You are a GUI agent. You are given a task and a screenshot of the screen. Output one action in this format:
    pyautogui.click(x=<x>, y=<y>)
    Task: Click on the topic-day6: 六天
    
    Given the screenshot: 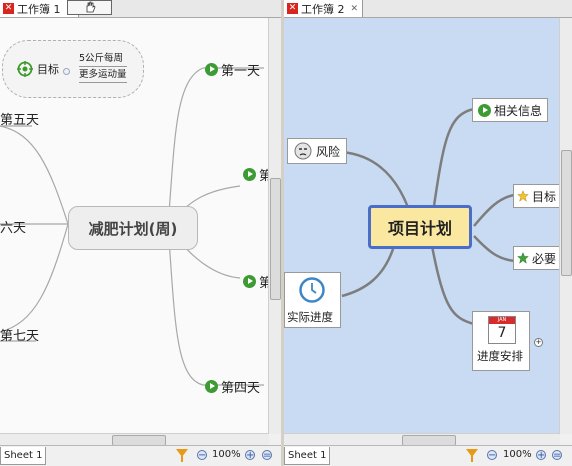 What is the action you would take?
    pyautogui.click(x=13, y=226)
    